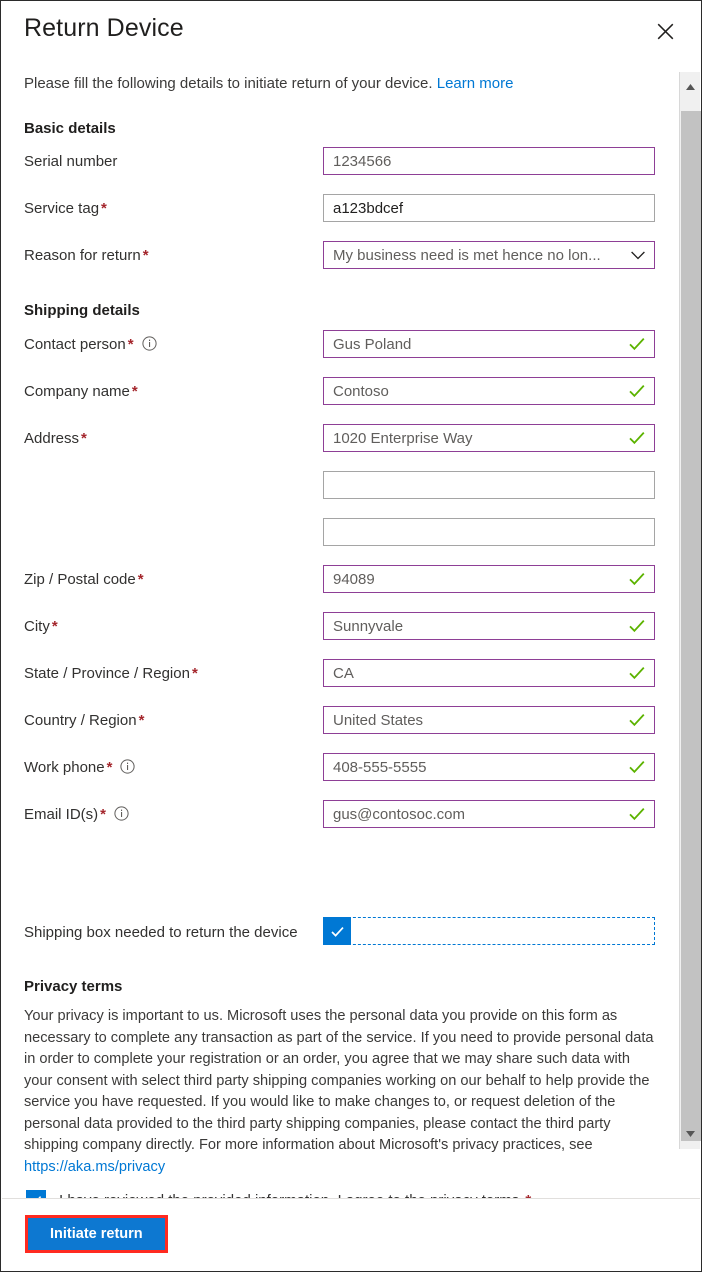 Image resolution: width=702 pixels, height=1272 pixels. What do you see at coordinates (161, 932) in the screenshot?
I see `shipping-box-label: Shipping box needed to return the device` at bounding box center [161, 932].